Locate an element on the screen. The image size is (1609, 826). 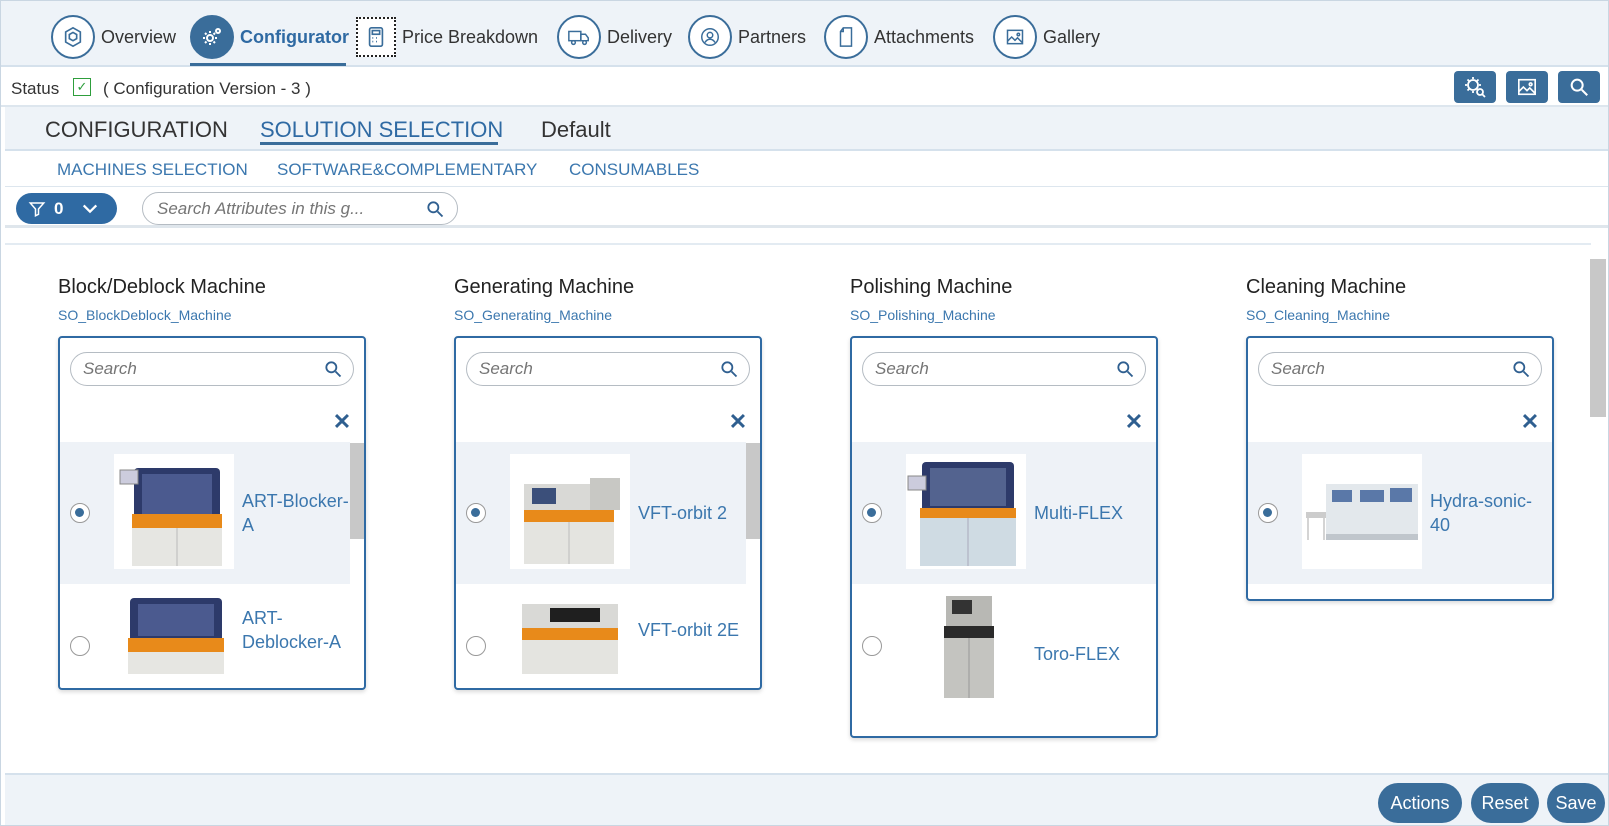
option-list-card: ✕ Multi-FLEX Toro-FLEX is located at coordinates (1004, 537).